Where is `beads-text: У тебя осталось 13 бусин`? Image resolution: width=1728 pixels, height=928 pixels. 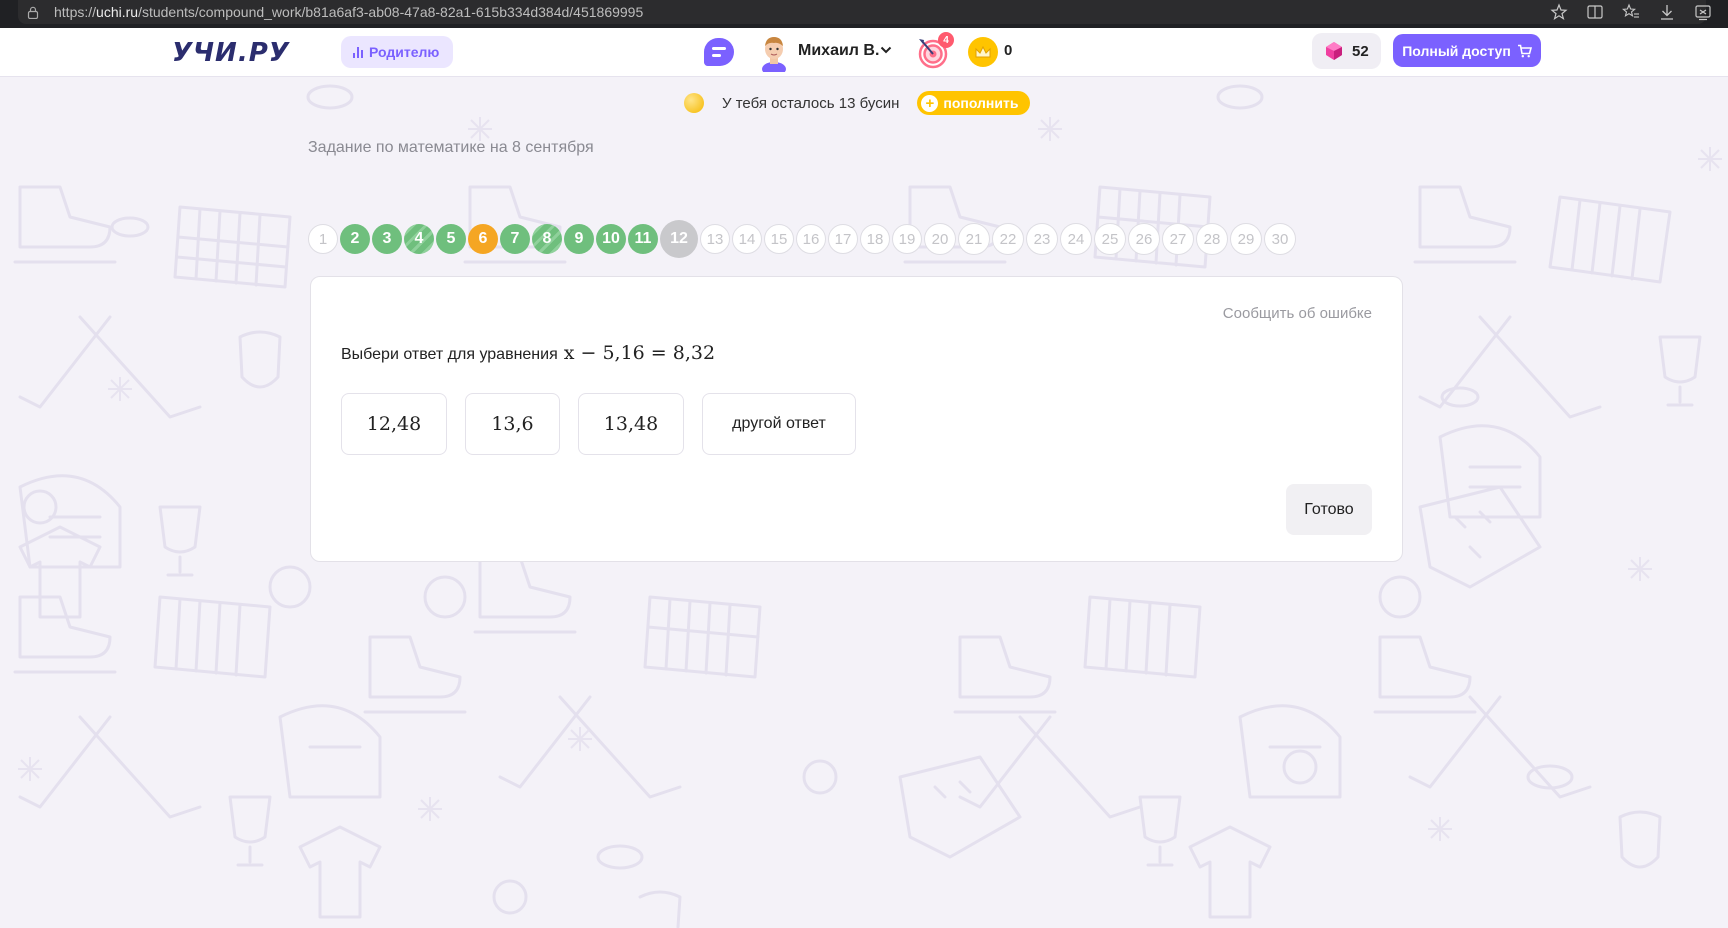
beads-text: У тебя осталось 13 бусин is located at coordinates (811, 103).